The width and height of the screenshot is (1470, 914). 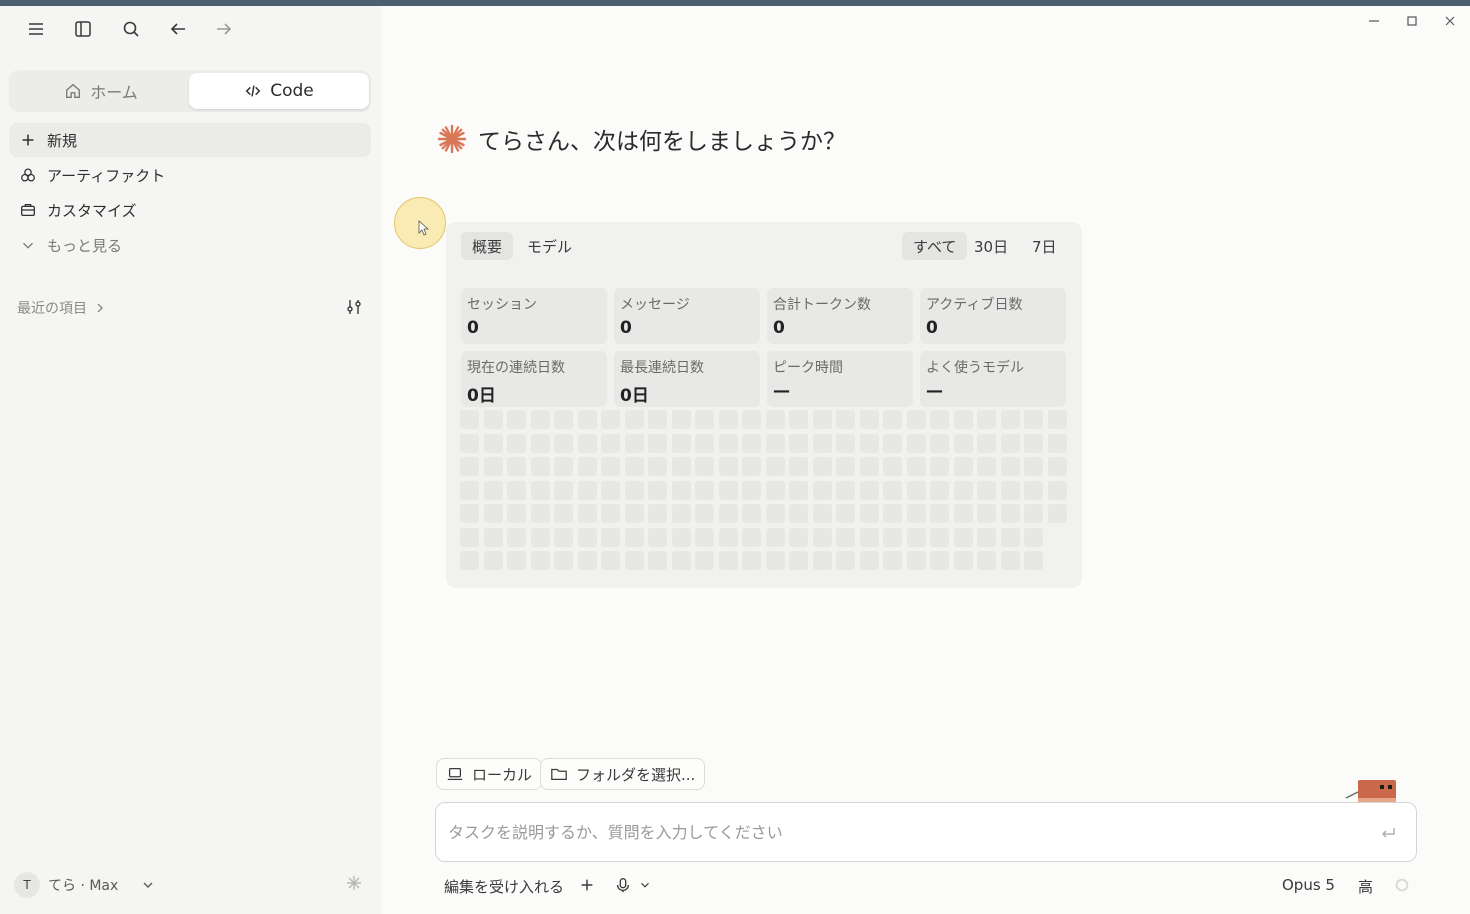 I want to click on context-usage-indicator, so click(x=1402, y=885).